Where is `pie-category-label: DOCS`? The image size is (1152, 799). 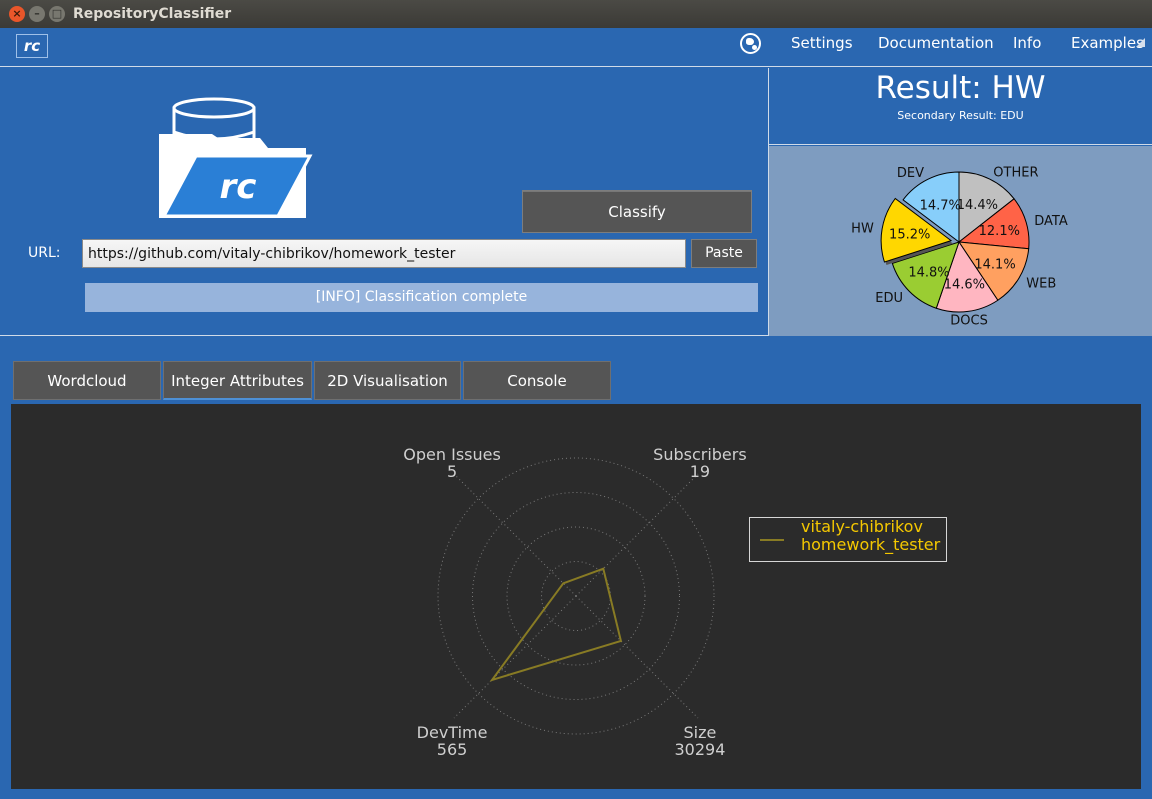 pie-category-label: DOCS is located at coordinates (969, 321).